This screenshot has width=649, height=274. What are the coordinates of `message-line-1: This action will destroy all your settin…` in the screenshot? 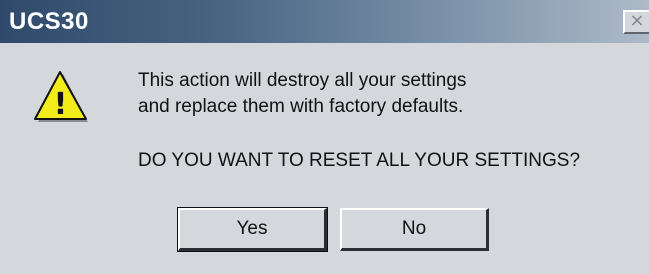 It's located at (302, 80).